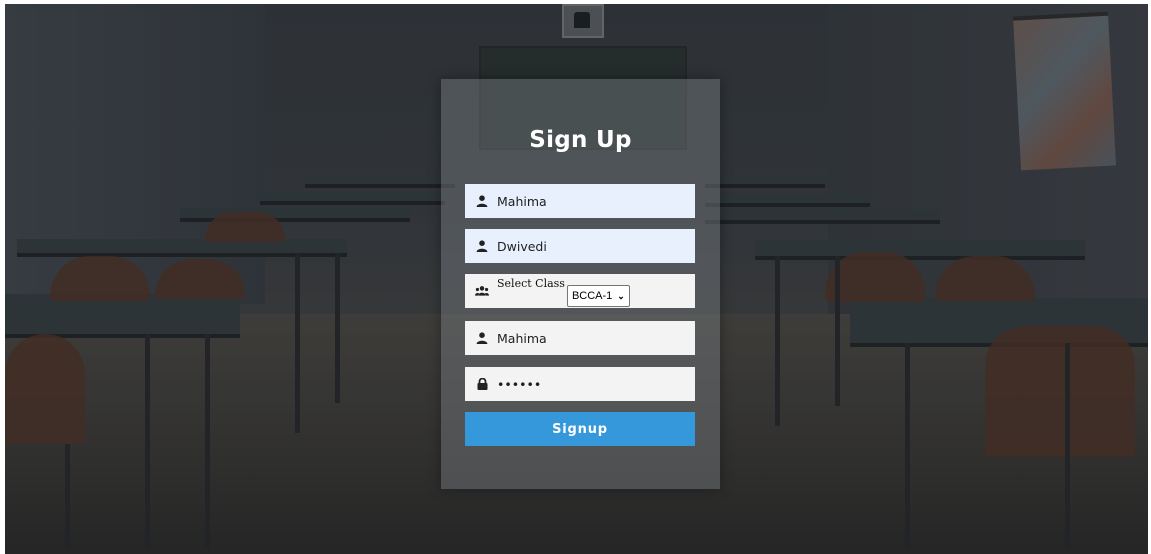  I want to click on first-name-input, so click(592, 201).